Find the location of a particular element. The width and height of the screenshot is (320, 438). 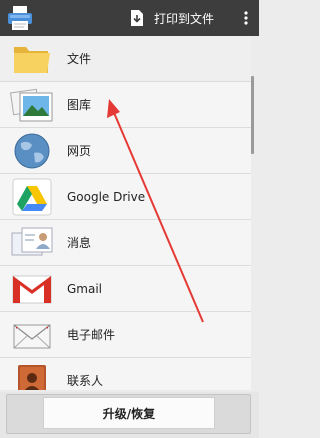

list-item-files: 文件 is located at coordinates (125, 59).